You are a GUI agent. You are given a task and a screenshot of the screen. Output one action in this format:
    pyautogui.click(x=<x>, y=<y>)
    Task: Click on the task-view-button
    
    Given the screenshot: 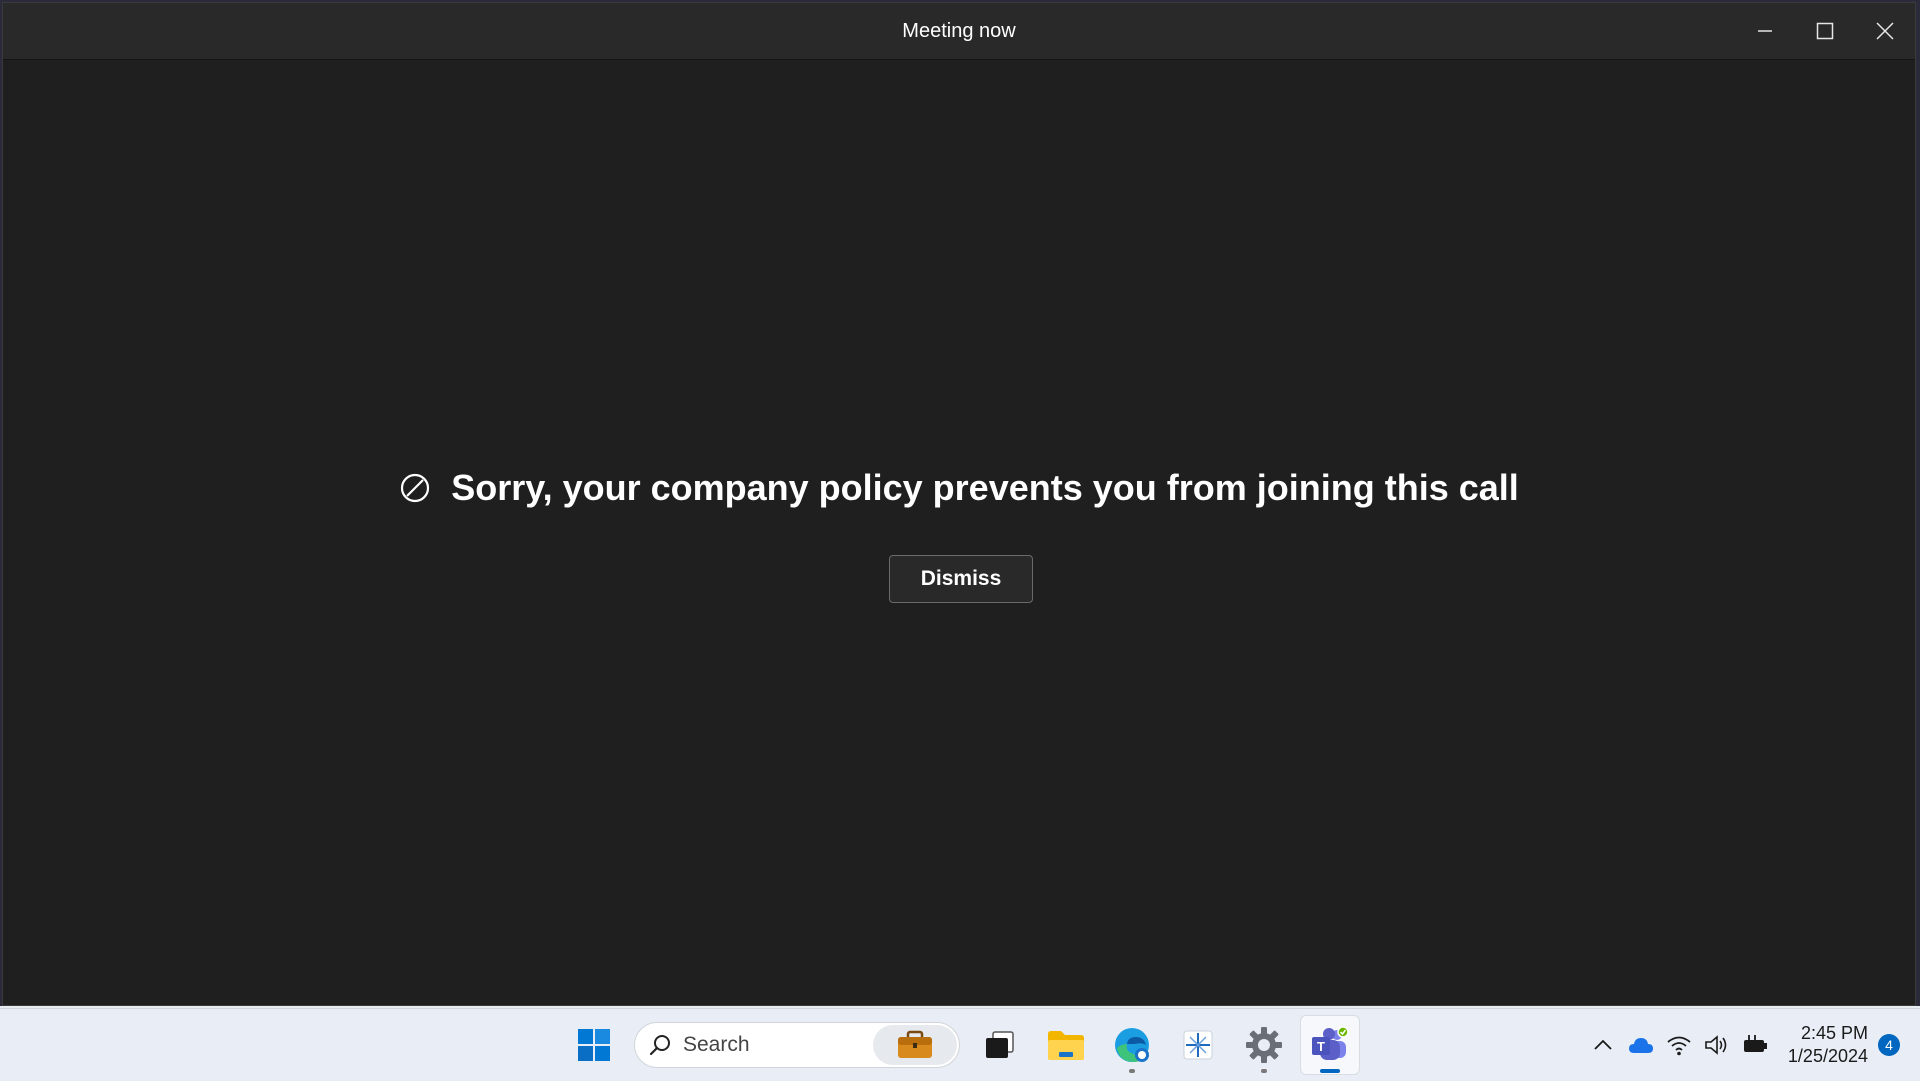 What is the action you would take?
    pyautogui.click(x=1000, y=1045)
    